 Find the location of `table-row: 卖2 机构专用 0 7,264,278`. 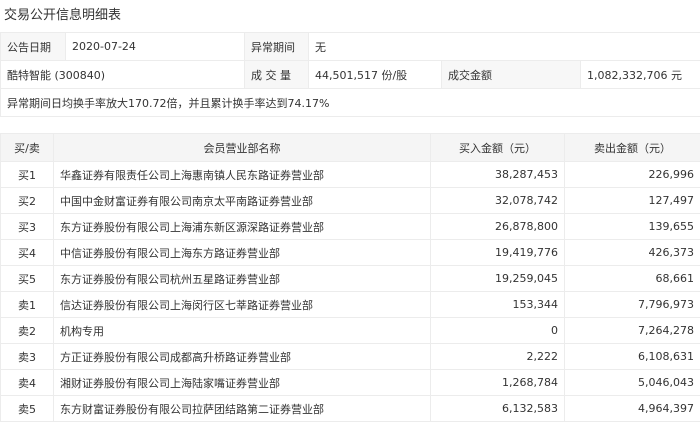

table-row: 卖2 机构专用 0 7,264,278 is located at coordinates (350, 330).